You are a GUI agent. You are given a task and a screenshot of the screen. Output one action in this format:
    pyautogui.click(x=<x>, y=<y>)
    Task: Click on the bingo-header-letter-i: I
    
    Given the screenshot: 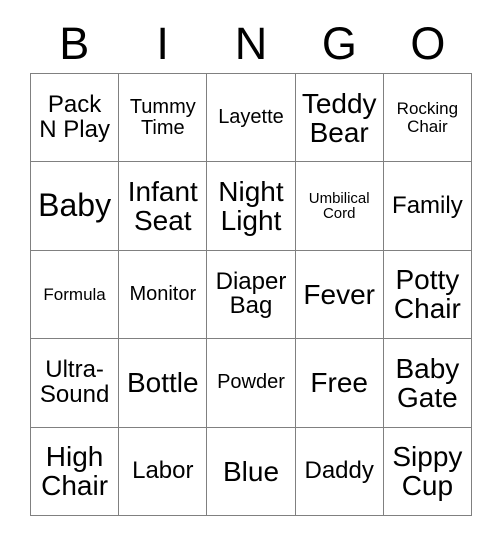 What is the action you would take?
    pyautogui.click(x=162, y=43)
    